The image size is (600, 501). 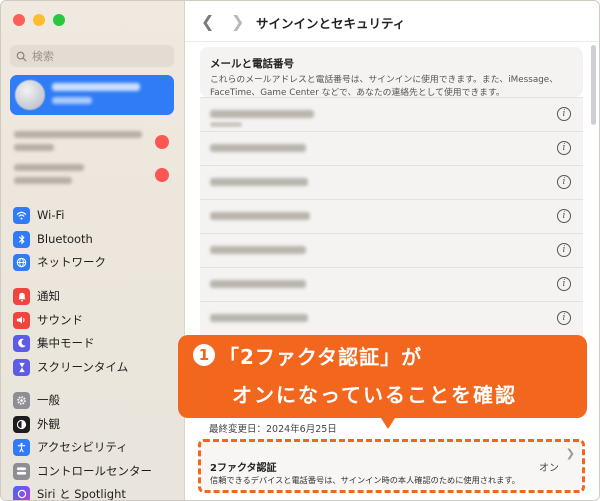 I want to click on sidebar-item-label: 外観, so click(x=48, y=424).